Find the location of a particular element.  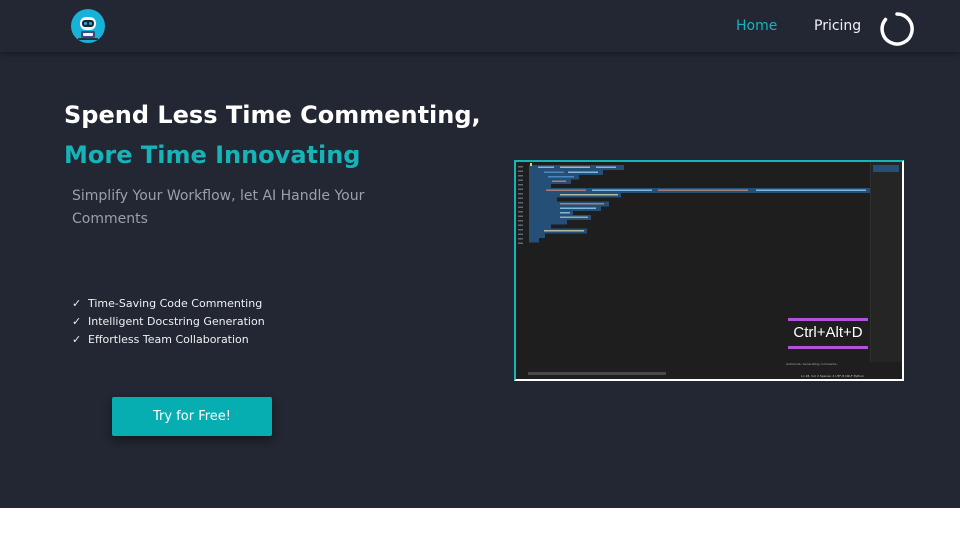

nav-link-pricing: Pricing is located at coordinates (837, 26).